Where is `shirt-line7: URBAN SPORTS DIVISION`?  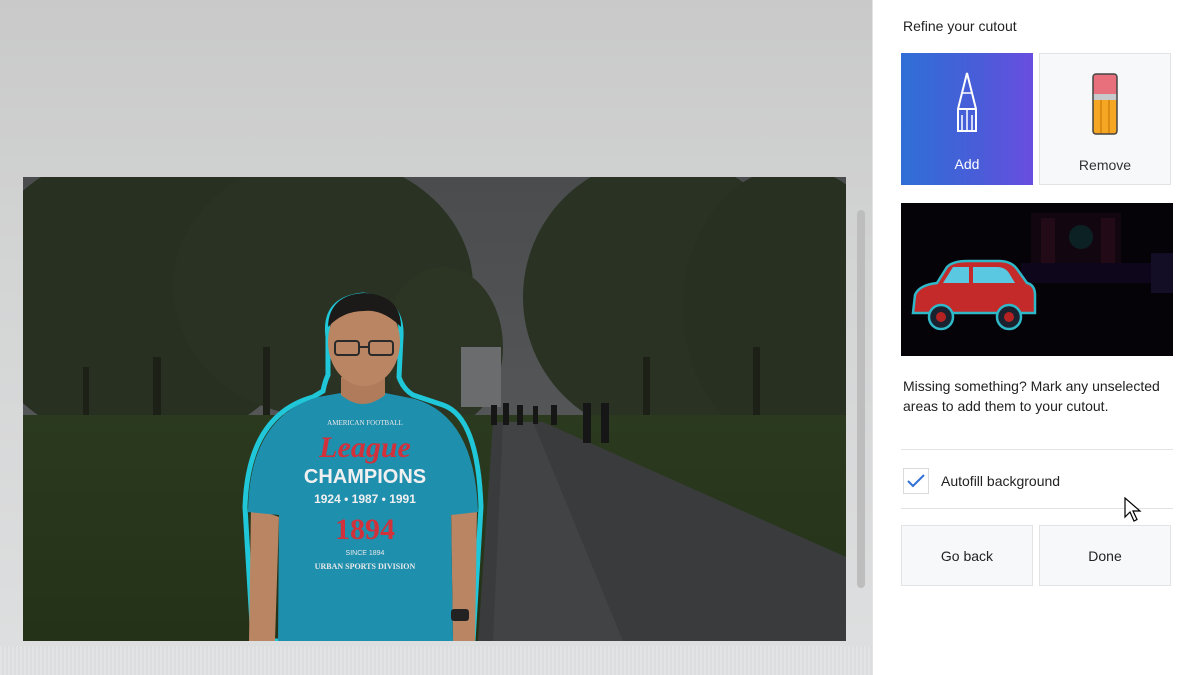
shirt-line7: URBAN SPORTS DIVISION is located at coordinates (365, 566).